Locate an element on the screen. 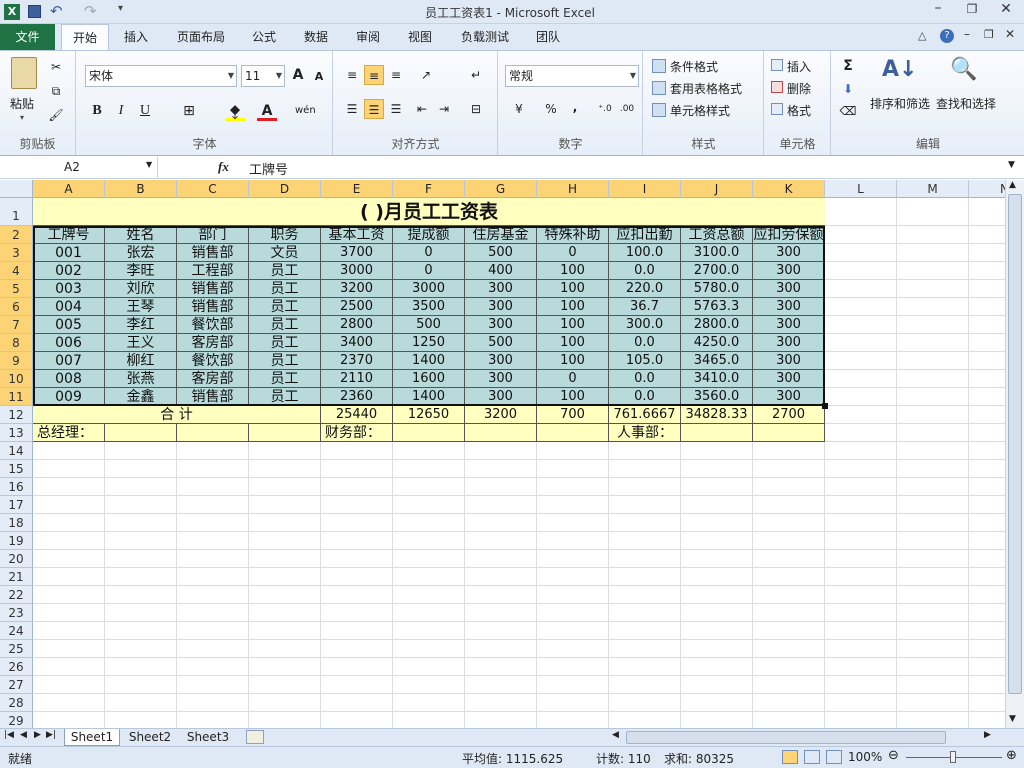  row-header-6: 6 is located at coordinates (16, 307).